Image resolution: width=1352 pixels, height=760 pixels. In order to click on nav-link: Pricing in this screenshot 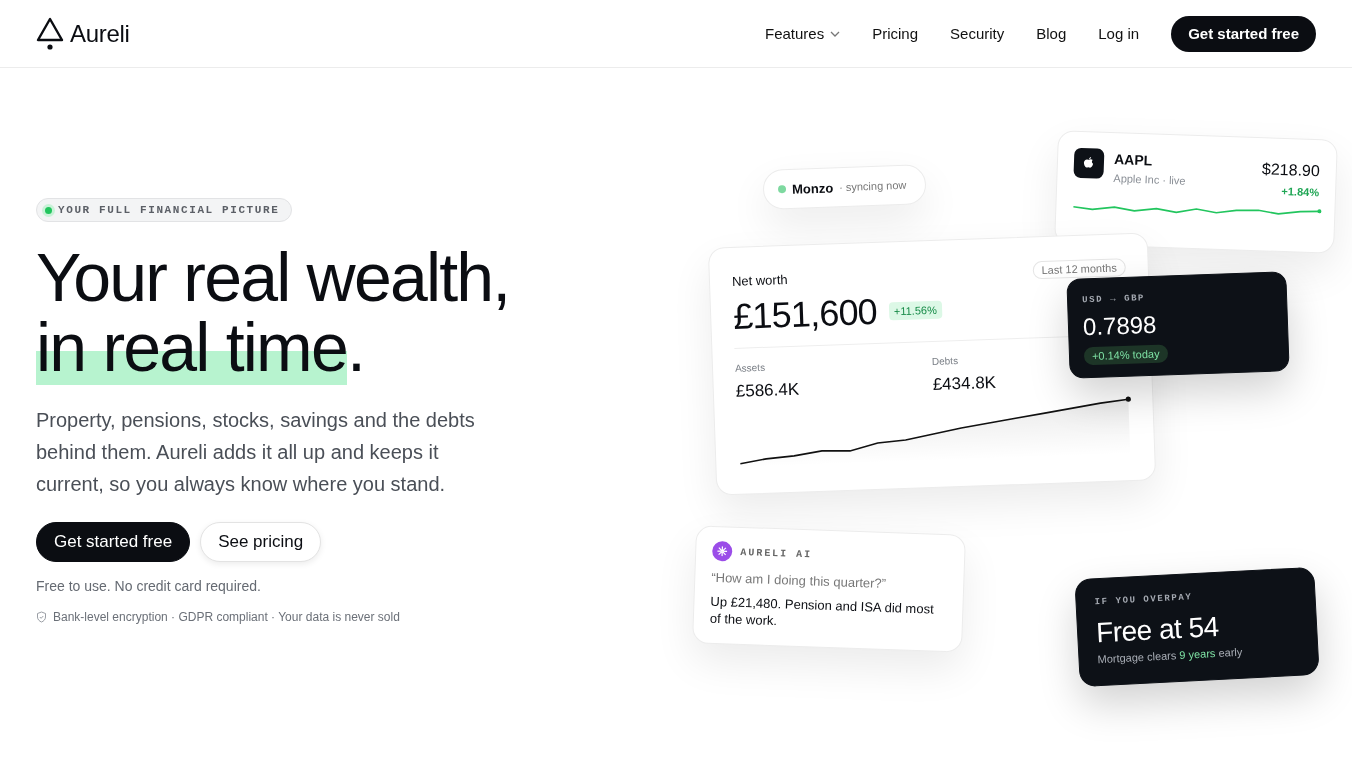, I will do `click(895, 33)`.